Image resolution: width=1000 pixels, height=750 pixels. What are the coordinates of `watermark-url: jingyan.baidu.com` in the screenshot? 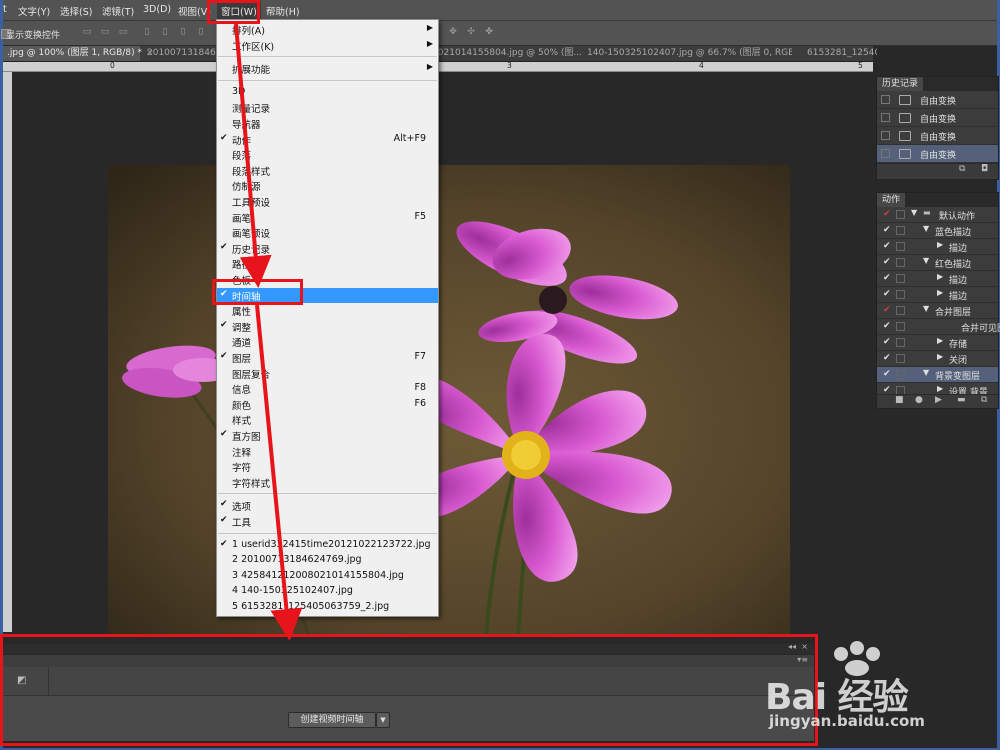 It's located at (847, 721).